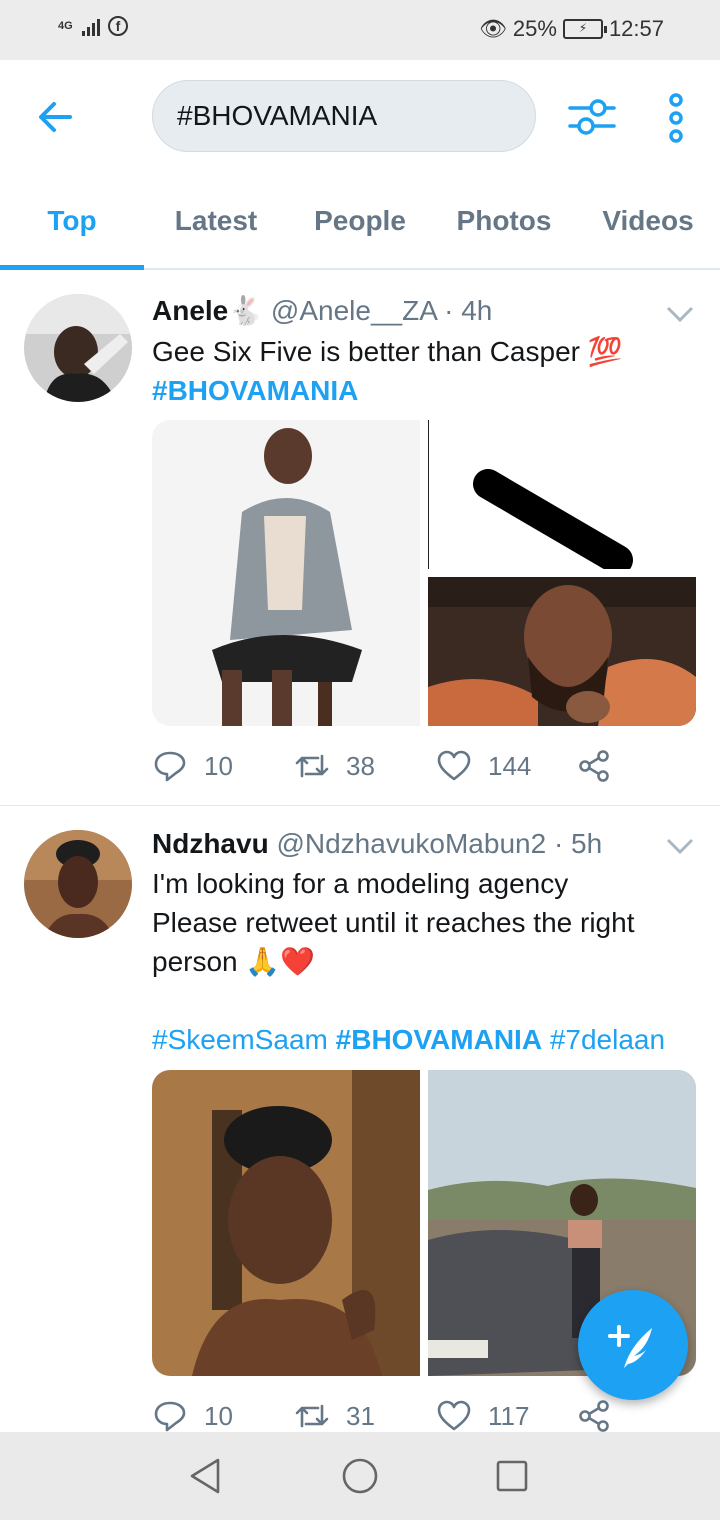 The width and height of the screenshot is (720, 1520). I want to click on tab-top: Top, so click(72, 221).